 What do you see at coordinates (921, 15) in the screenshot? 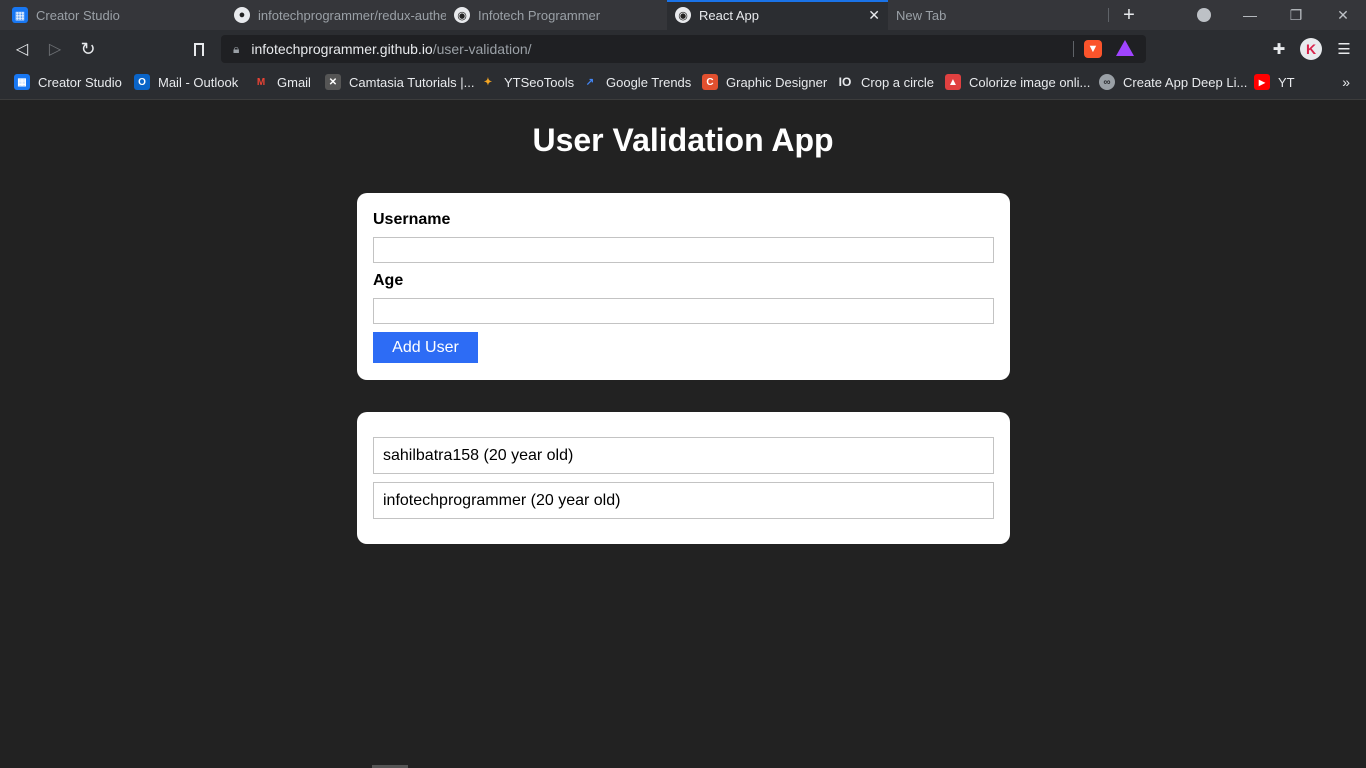
I see `tab-title: New Tab` at bounding box center [921, 15].